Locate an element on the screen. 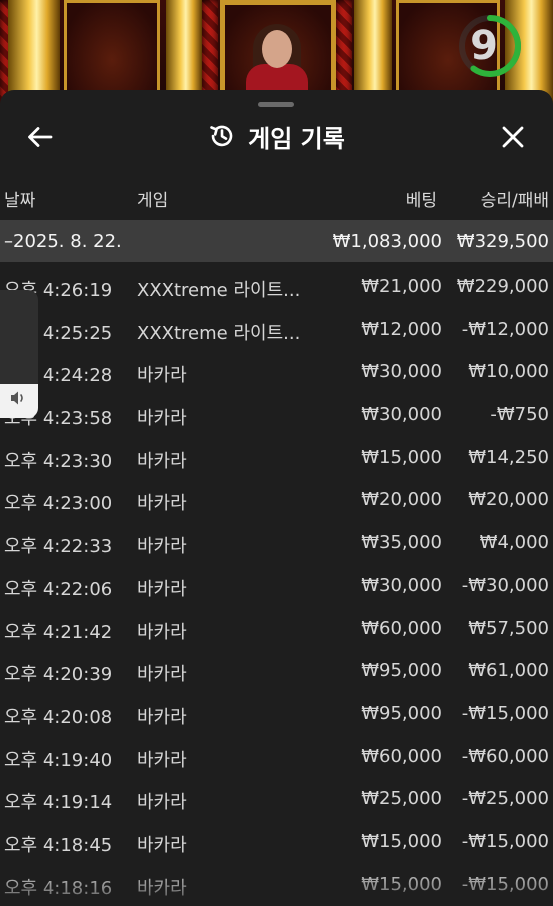  drag-handle is located at coordinates (276, 104).